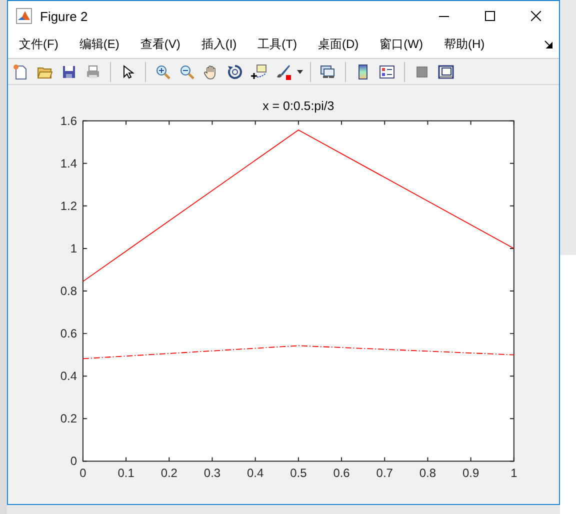  I want to click on dock-arrow-icon, so click(548, 44).